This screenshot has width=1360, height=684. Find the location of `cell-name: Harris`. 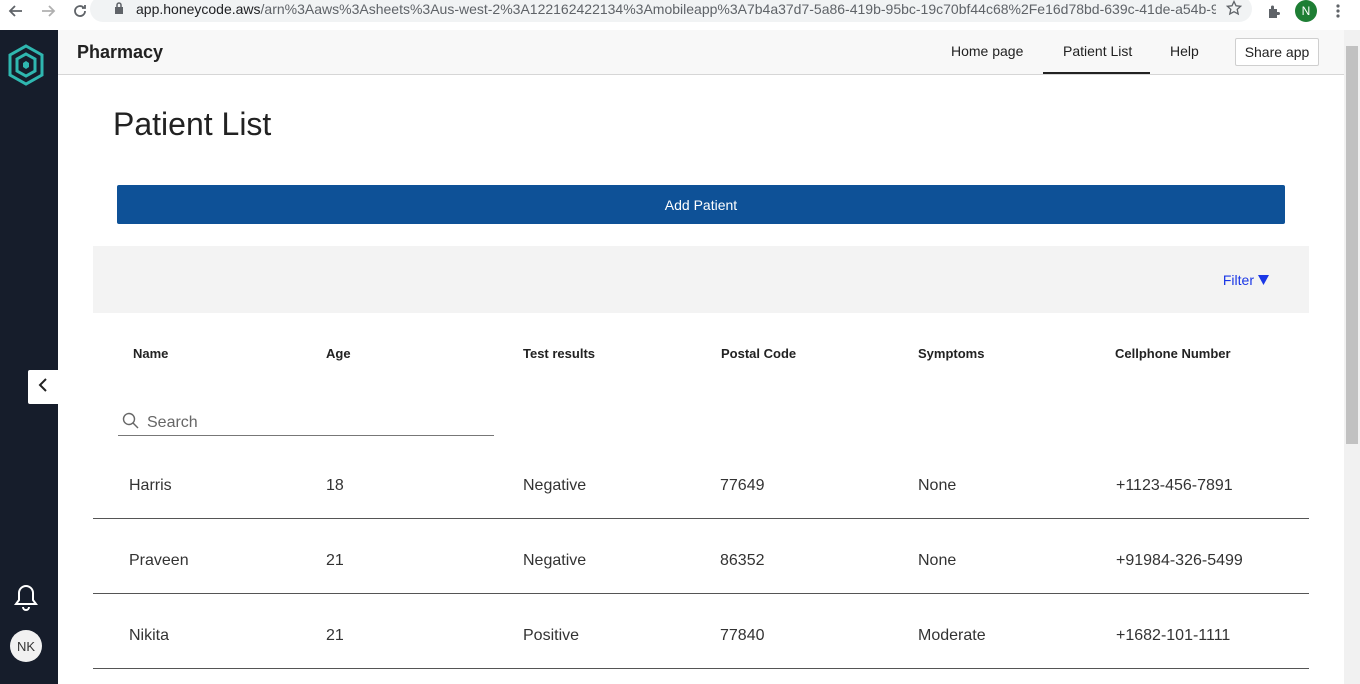

cell-name: Harris is located at coordinates (150, 485).